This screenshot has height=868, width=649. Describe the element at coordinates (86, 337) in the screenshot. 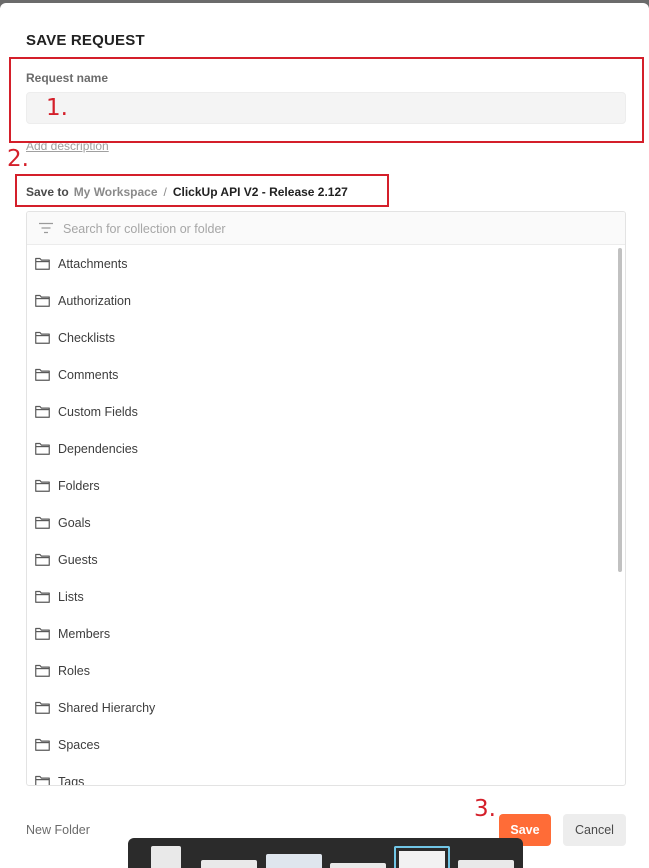

I see `folder-item-label: Checklists` at that location.